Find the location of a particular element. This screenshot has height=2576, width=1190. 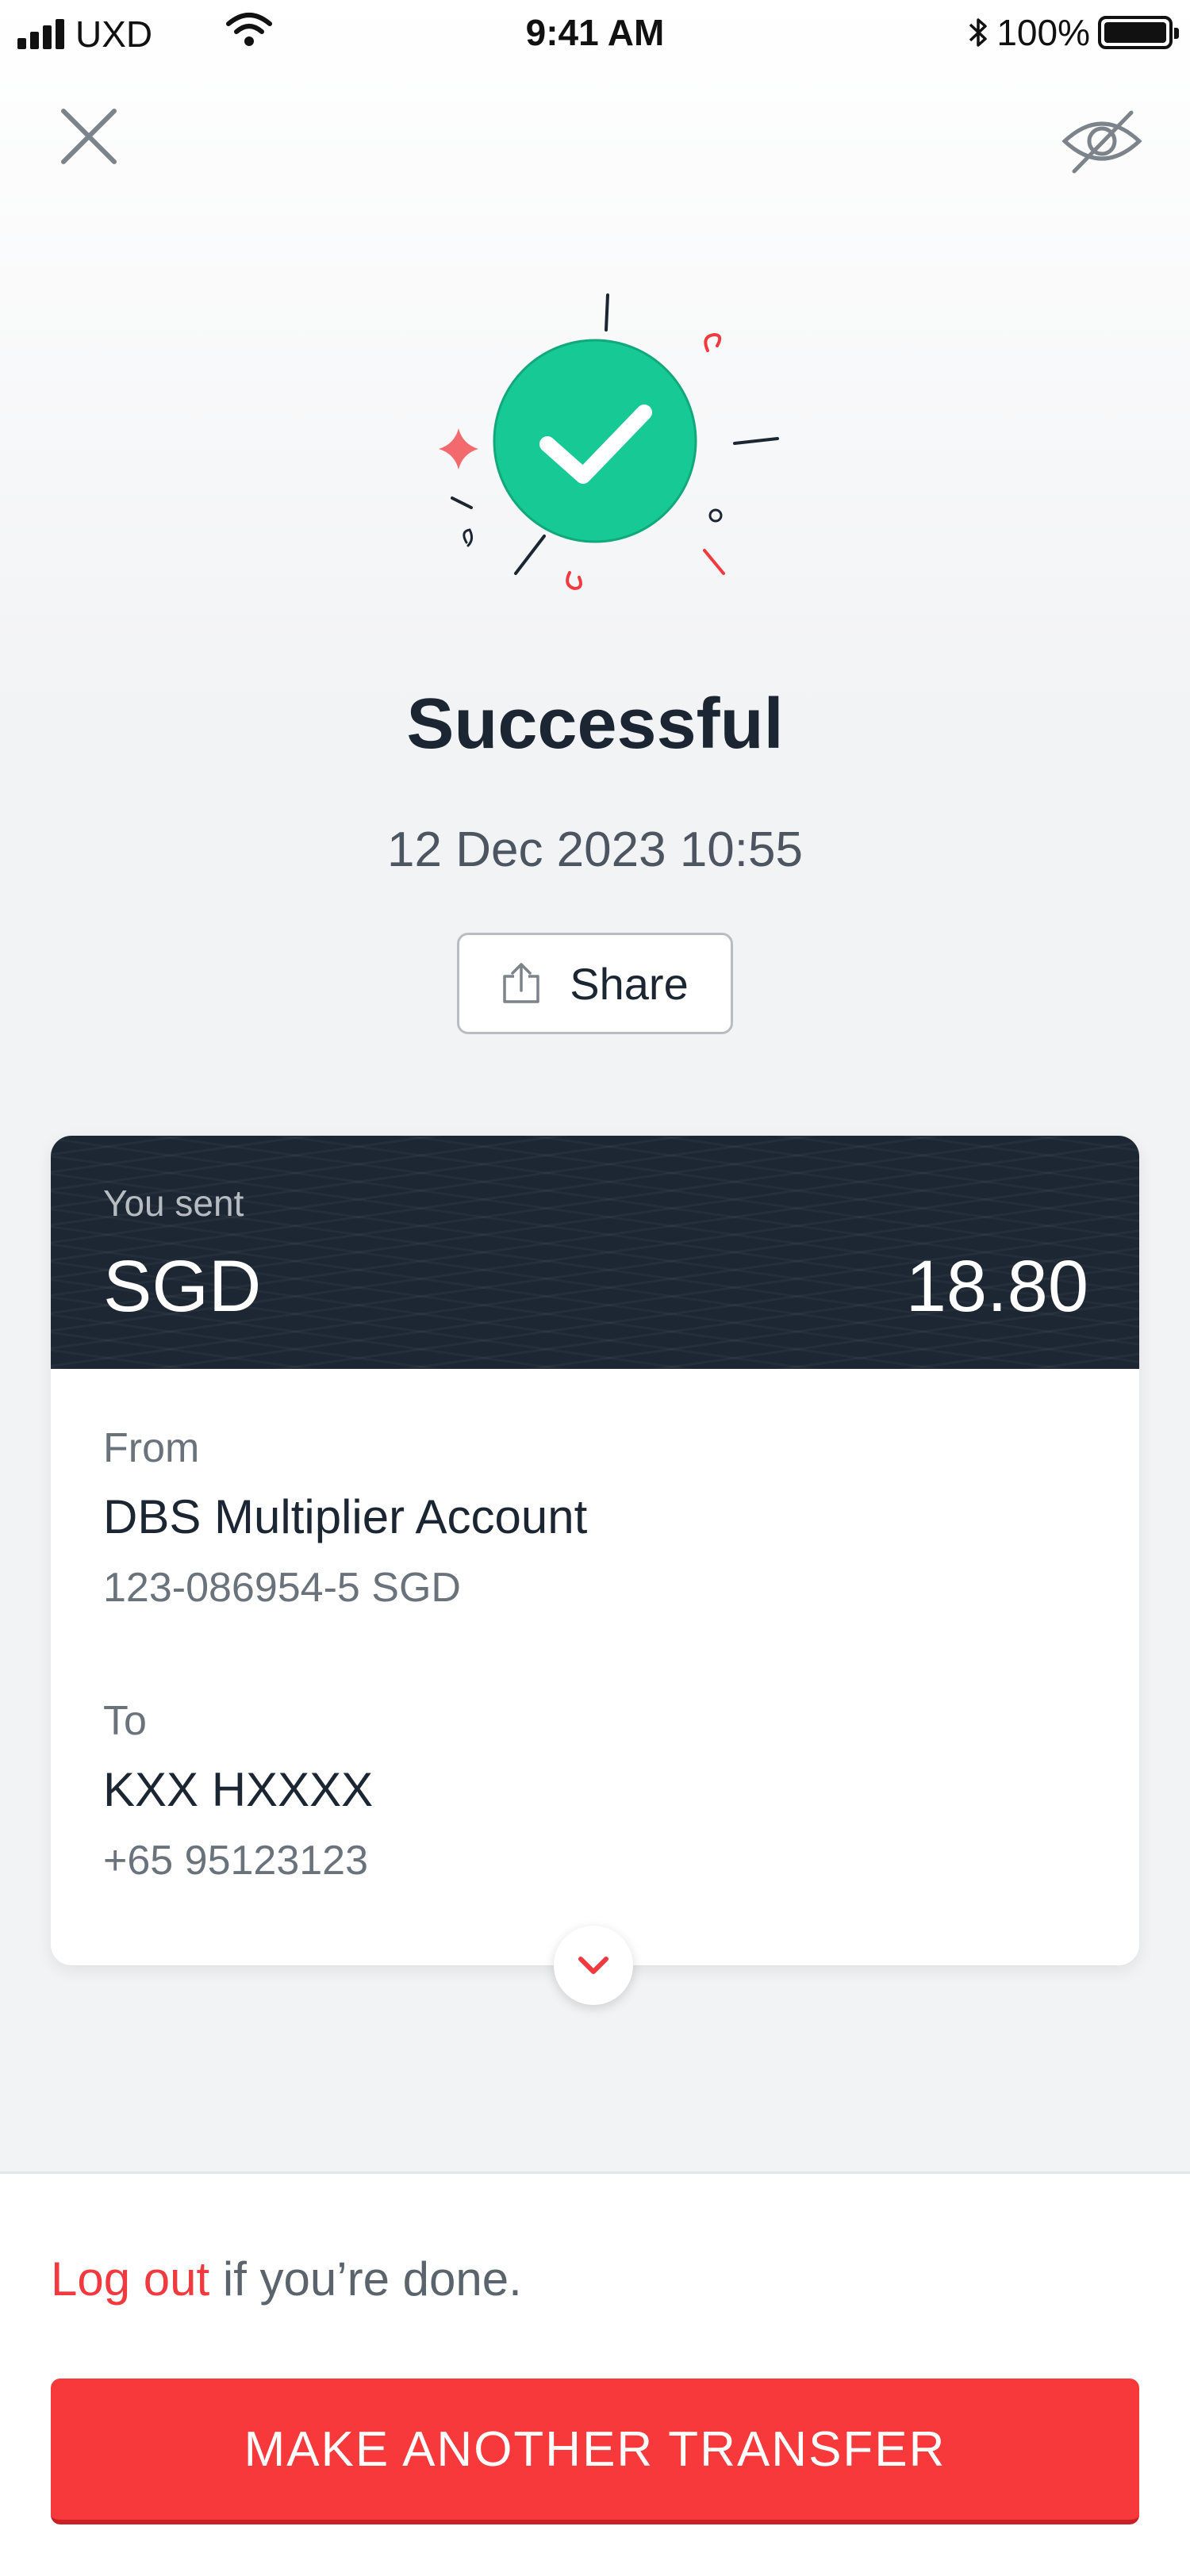

close-icon is located at coordinates (89, 136).